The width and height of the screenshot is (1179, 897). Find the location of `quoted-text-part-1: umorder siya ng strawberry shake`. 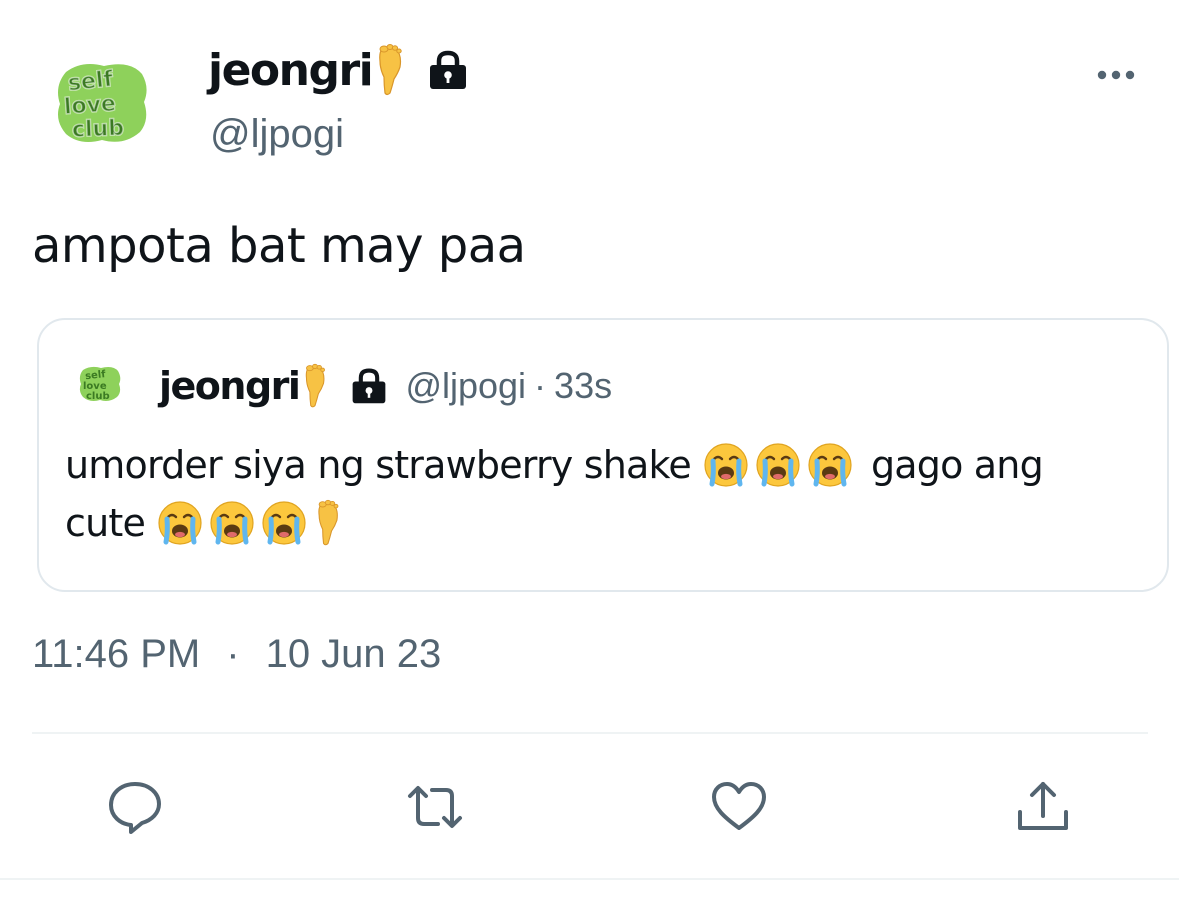

quoted-text-part-1: umorder siya ng strawberry shake is located at coordinates (378, 465).